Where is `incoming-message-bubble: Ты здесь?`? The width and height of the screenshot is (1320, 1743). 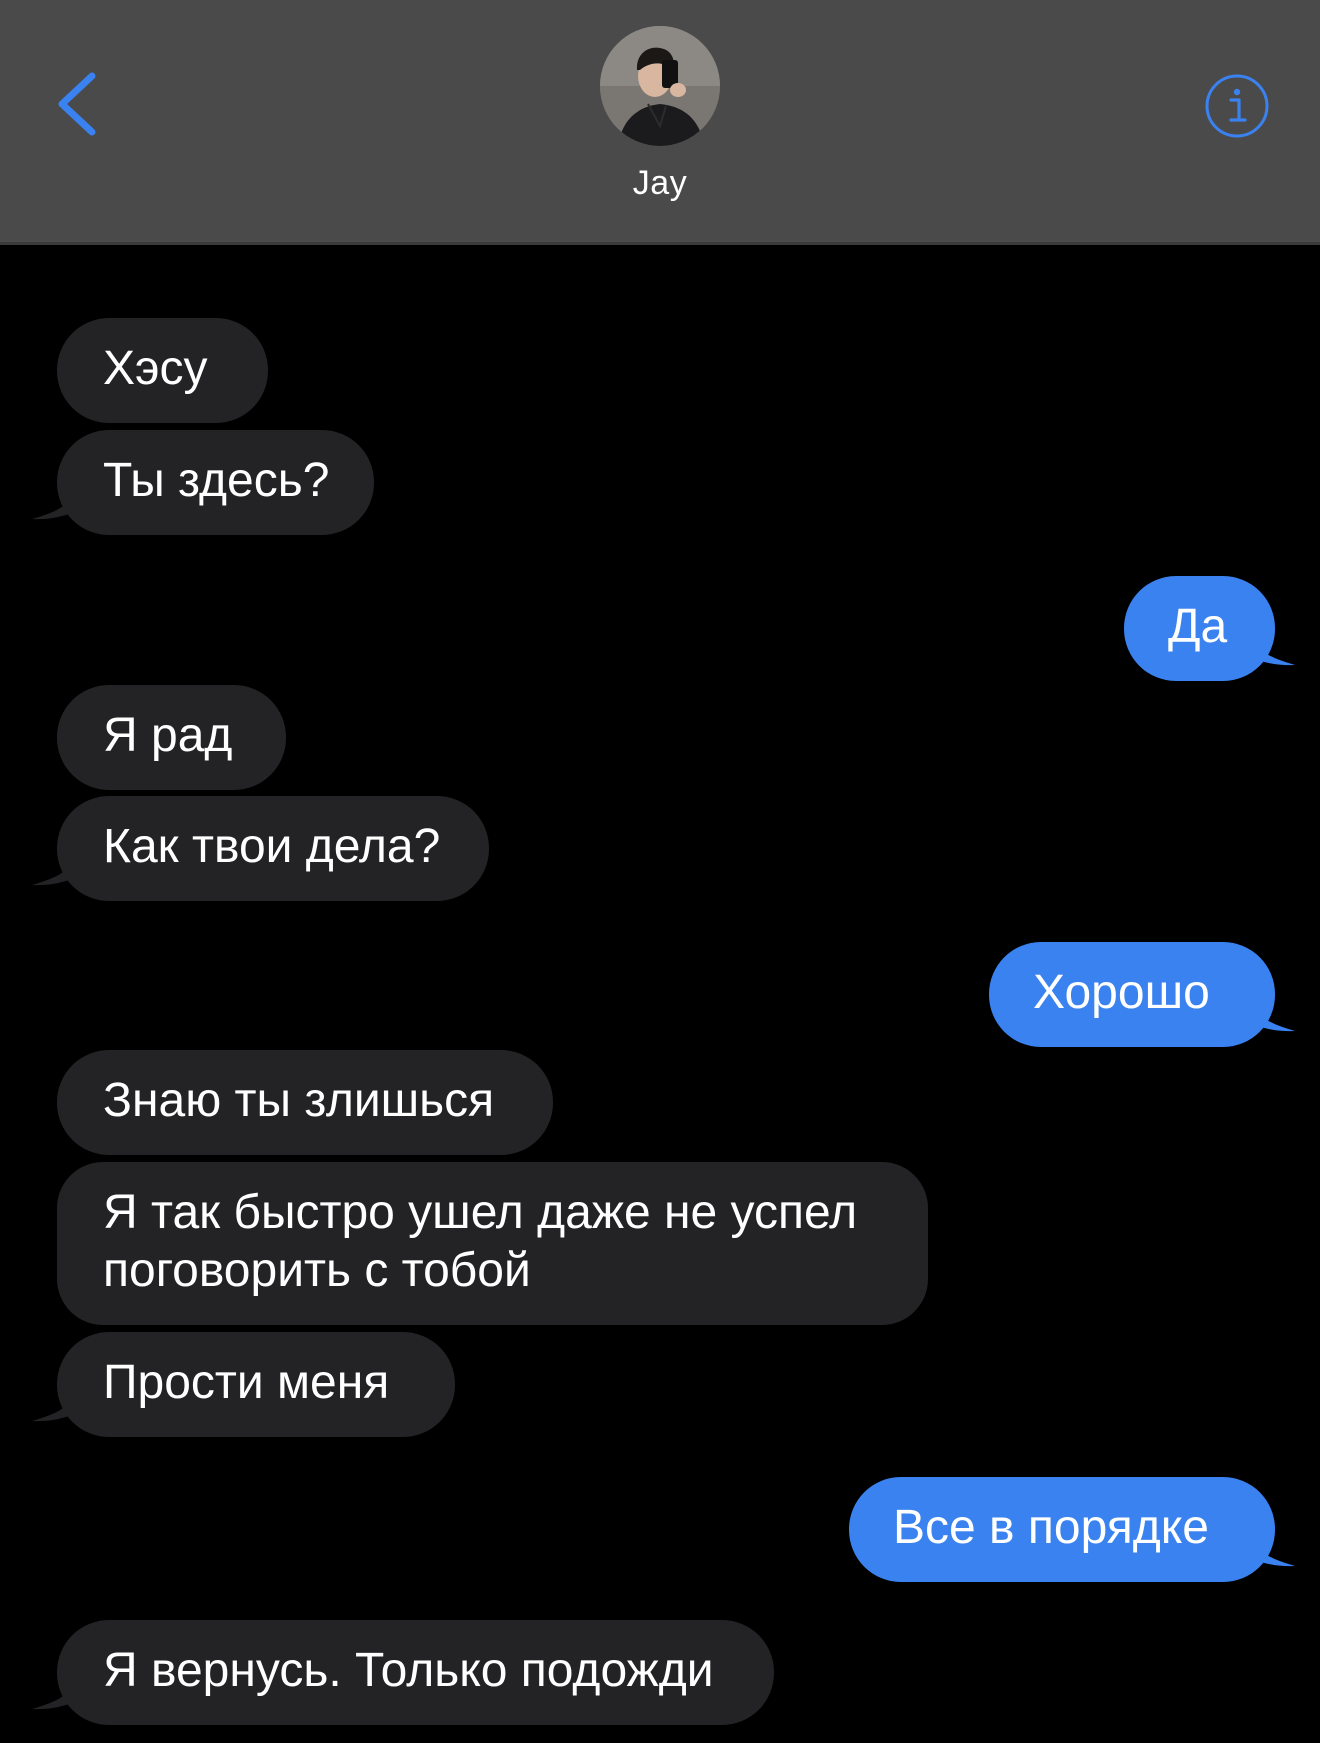
incoming-message-bubble: Ты здесь? is located at coordinates (215, 482).